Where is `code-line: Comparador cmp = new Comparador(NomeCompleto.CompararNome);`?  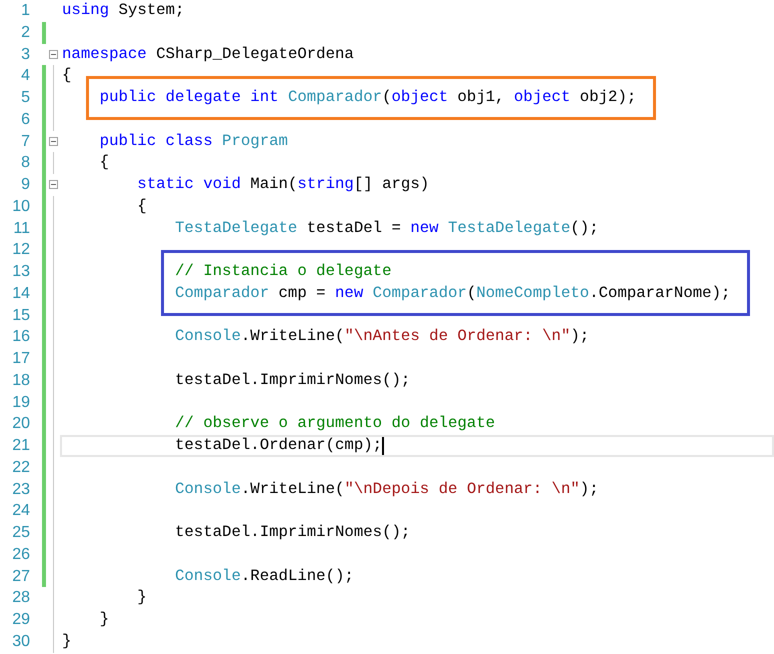 code-line: Comparador cmp = new Comparador(NomeCompleto.CompararNome); is located at coordinates (452, 293).